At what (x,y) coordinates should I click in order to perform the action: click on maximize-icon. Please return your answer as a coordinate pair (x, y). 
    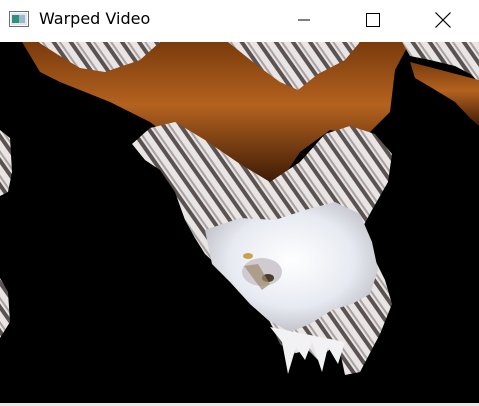
    Looking at the image, I should click on (373, 20).